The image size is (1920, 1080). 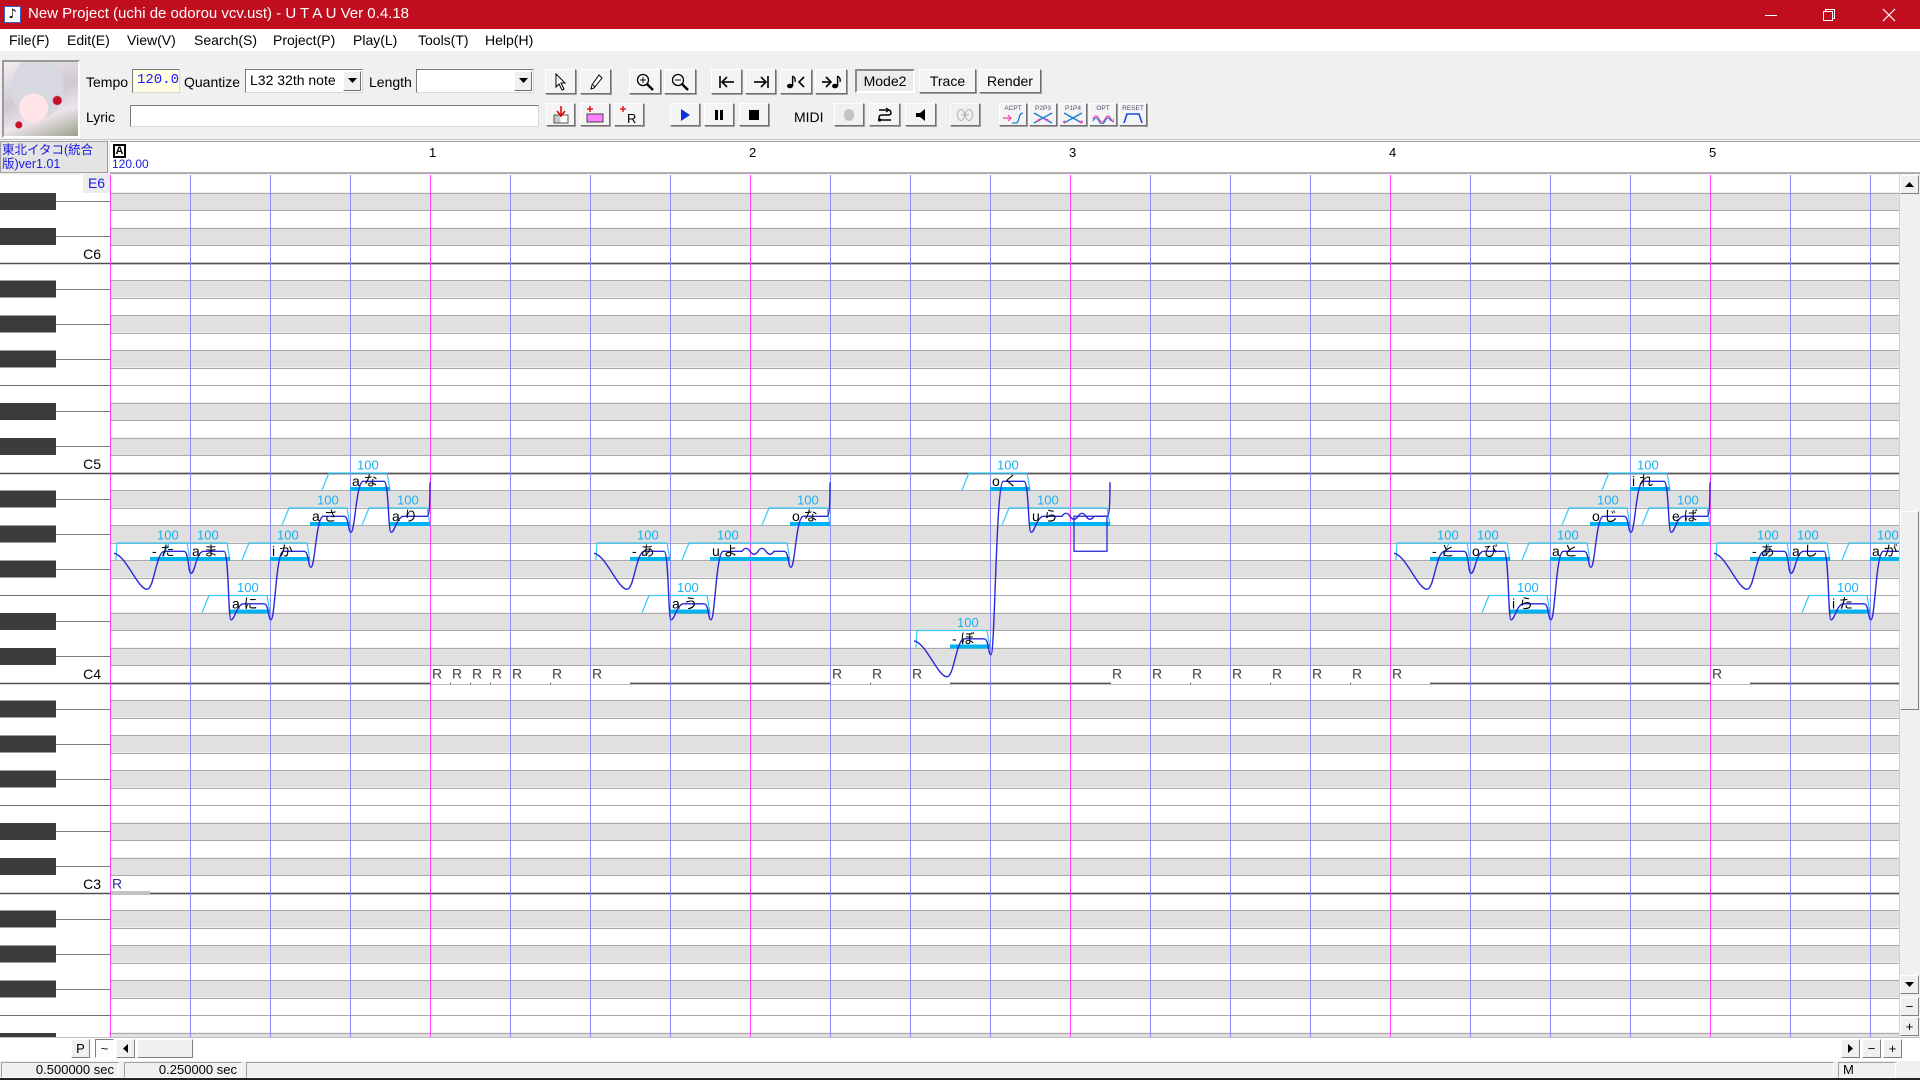 I want to click on go-to-end-button, so click(x=760, y=81).